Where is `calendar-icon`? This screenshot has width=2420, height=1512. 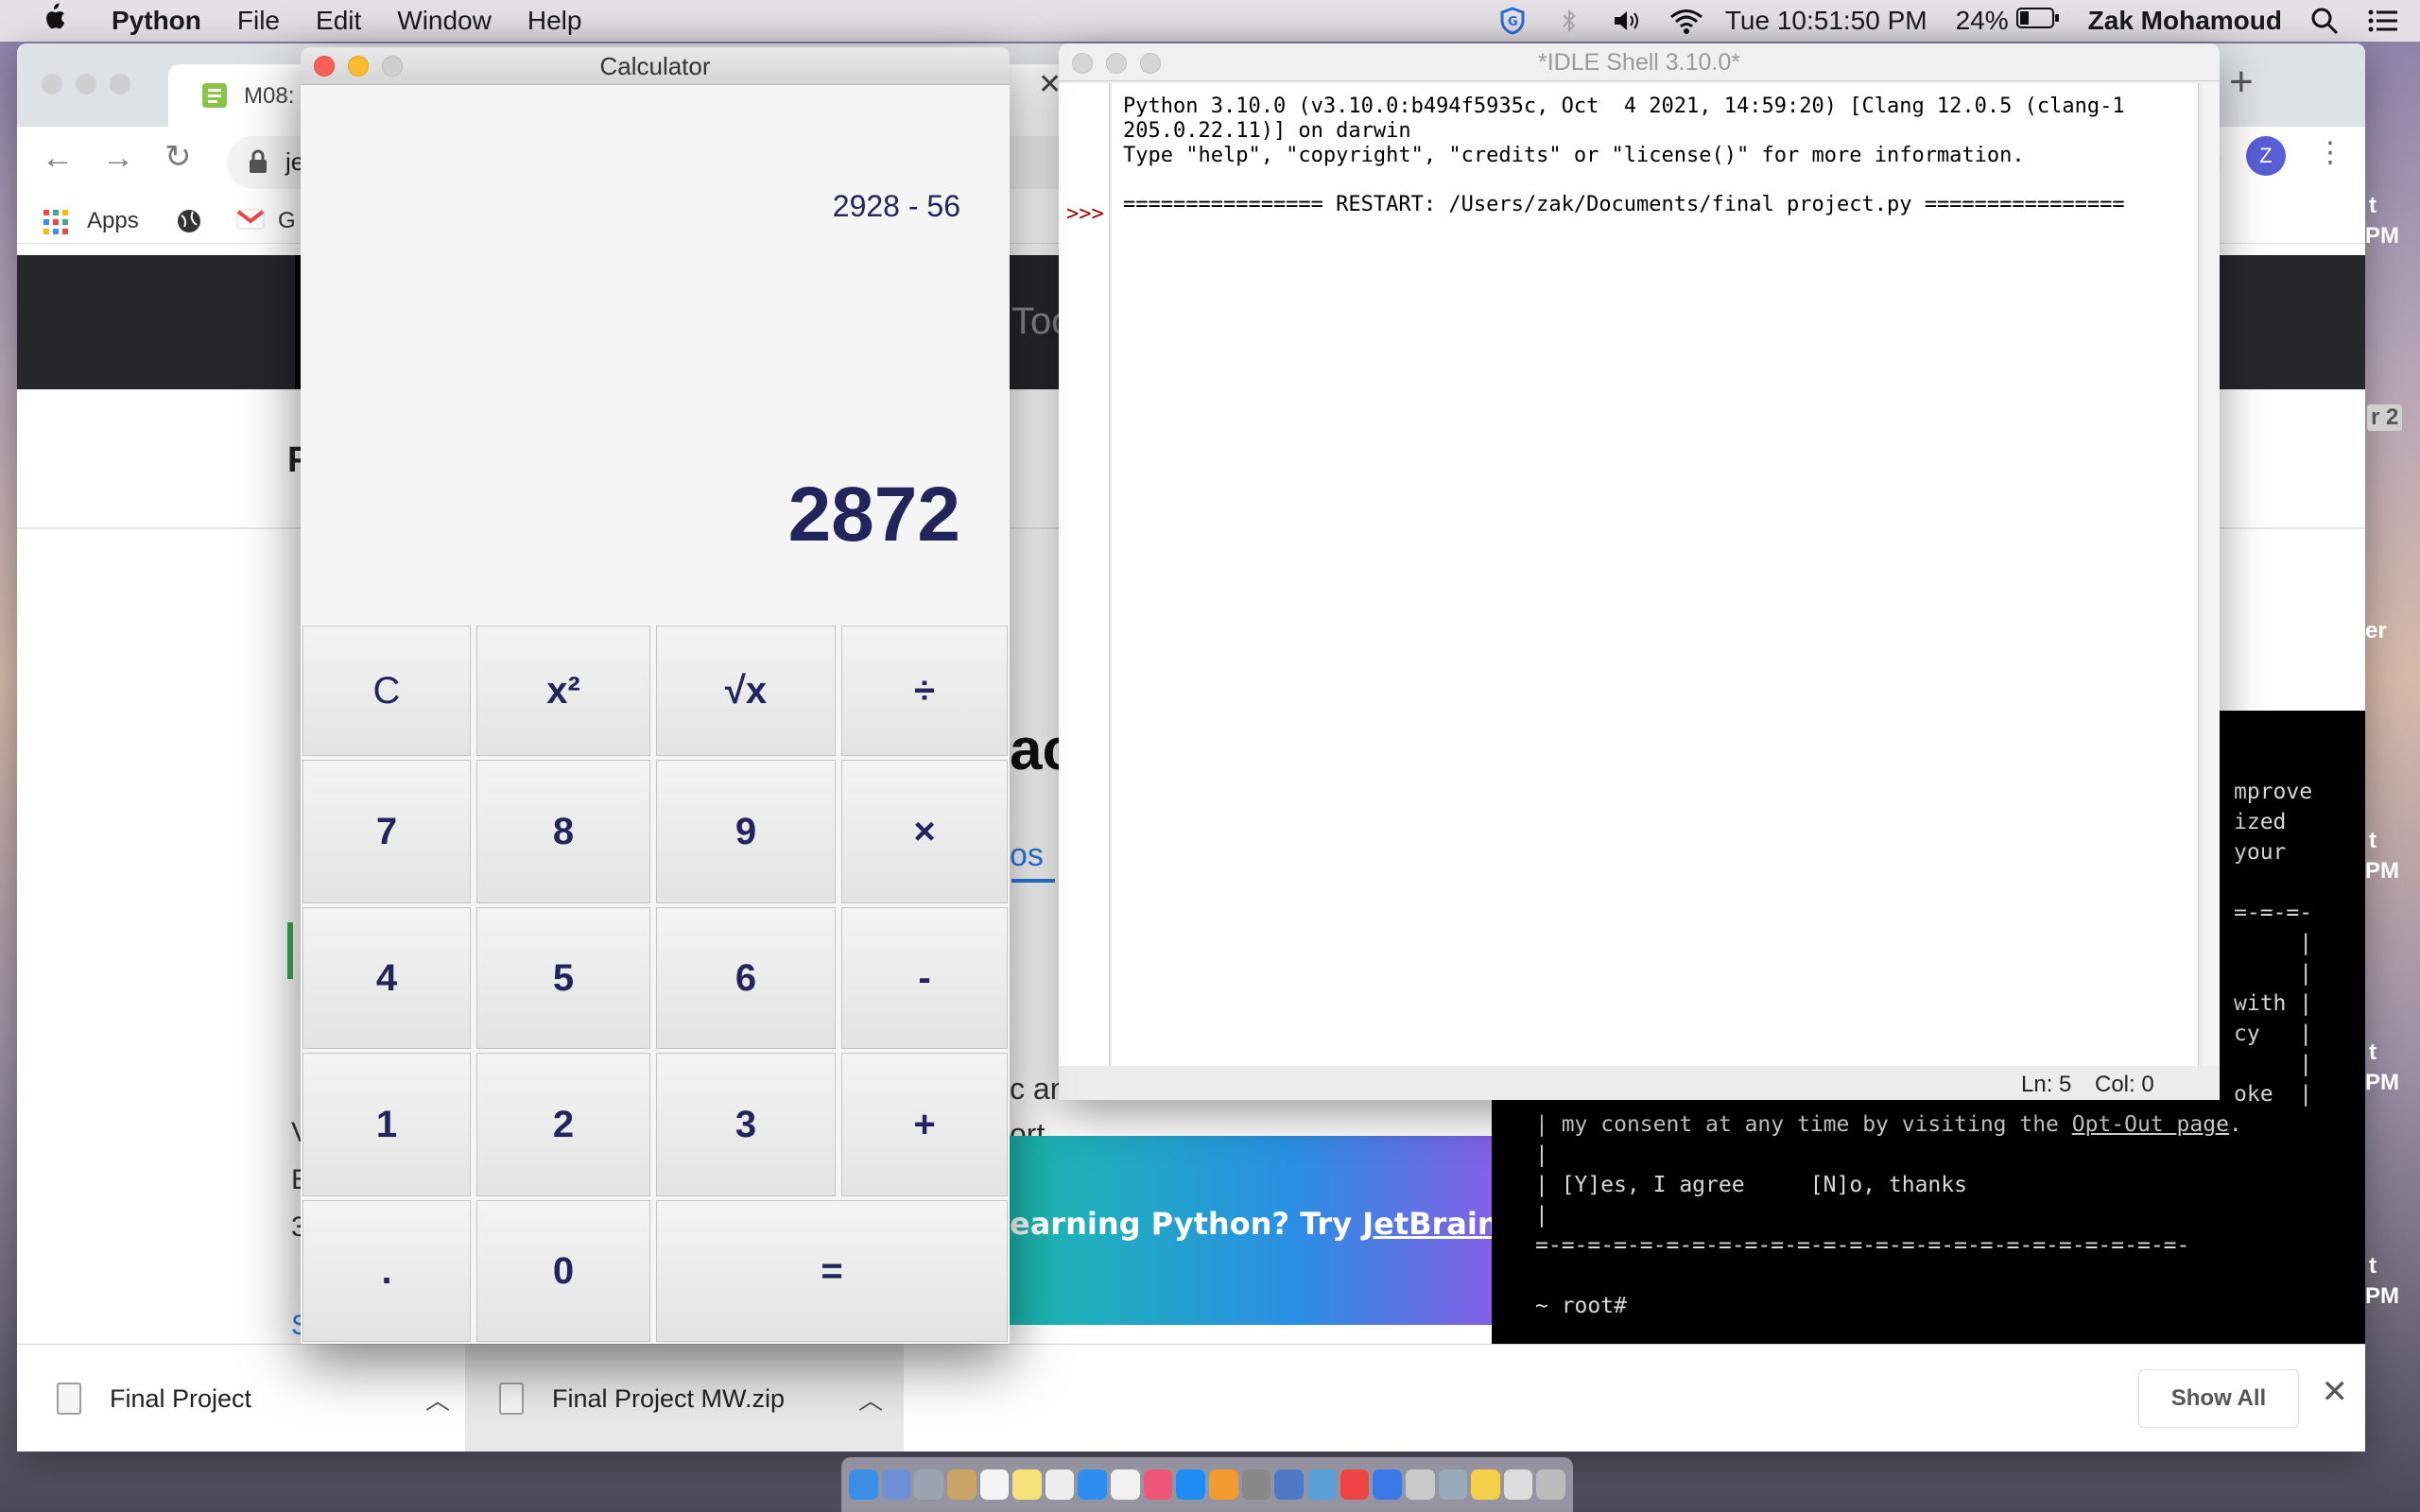 calendar-icon is located at coordinates (994, 1484).